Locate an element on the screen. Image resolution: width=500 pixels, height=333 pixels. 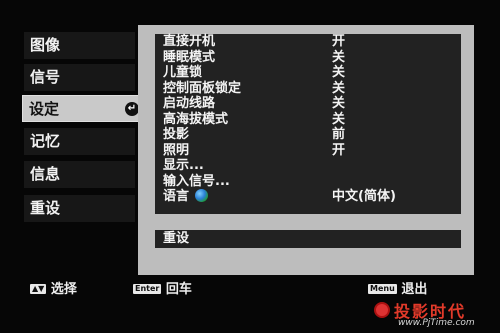
reset-label: 重设 is located at coordinates (176, 238).